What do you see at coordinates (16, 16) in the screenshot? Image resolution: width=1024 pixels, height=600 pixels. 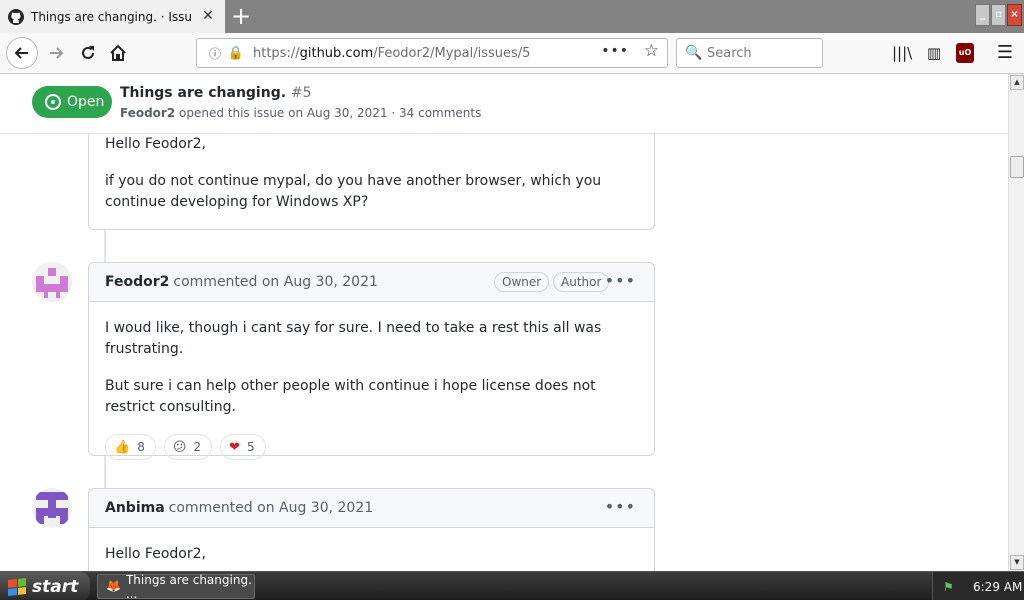 I see `github-icon` at bounding box center [16, 16].